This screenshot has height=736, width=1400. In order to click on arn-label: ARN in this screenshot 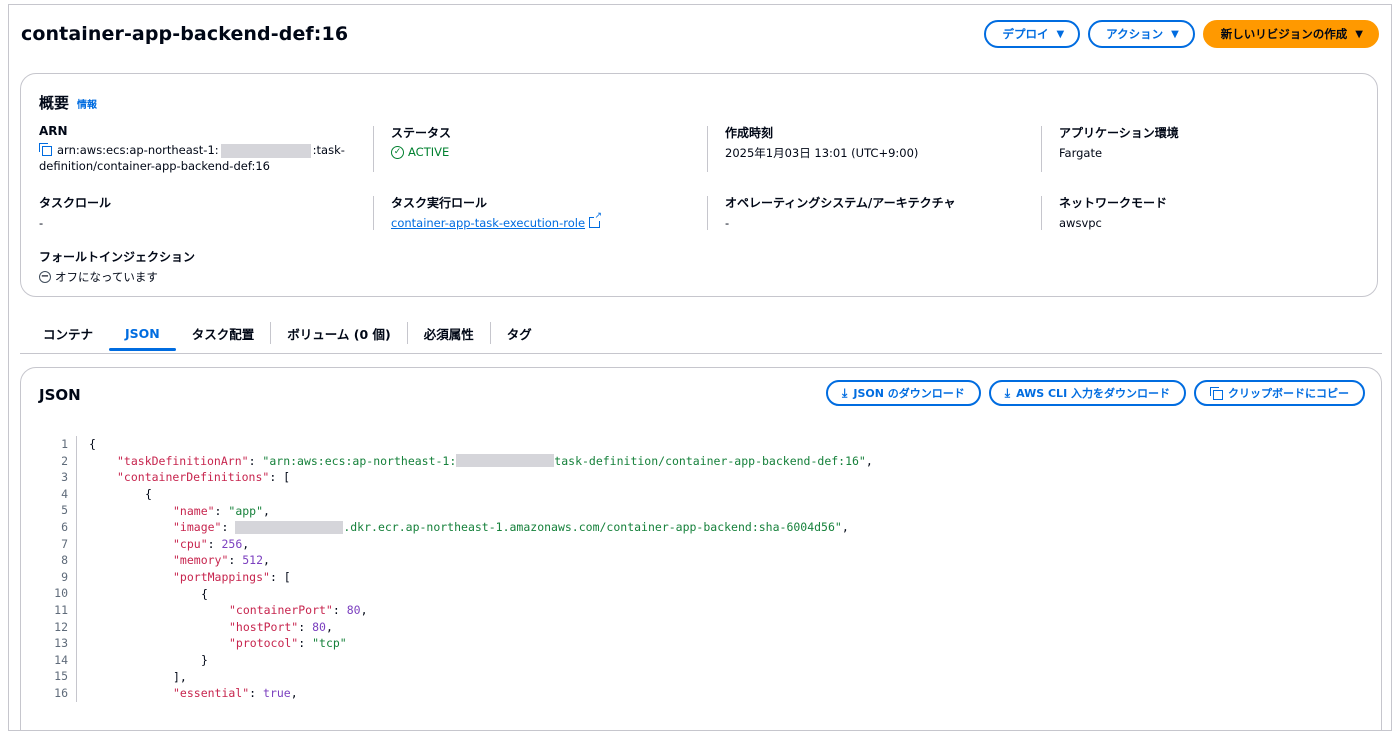, I will do `click(53, 131)`.